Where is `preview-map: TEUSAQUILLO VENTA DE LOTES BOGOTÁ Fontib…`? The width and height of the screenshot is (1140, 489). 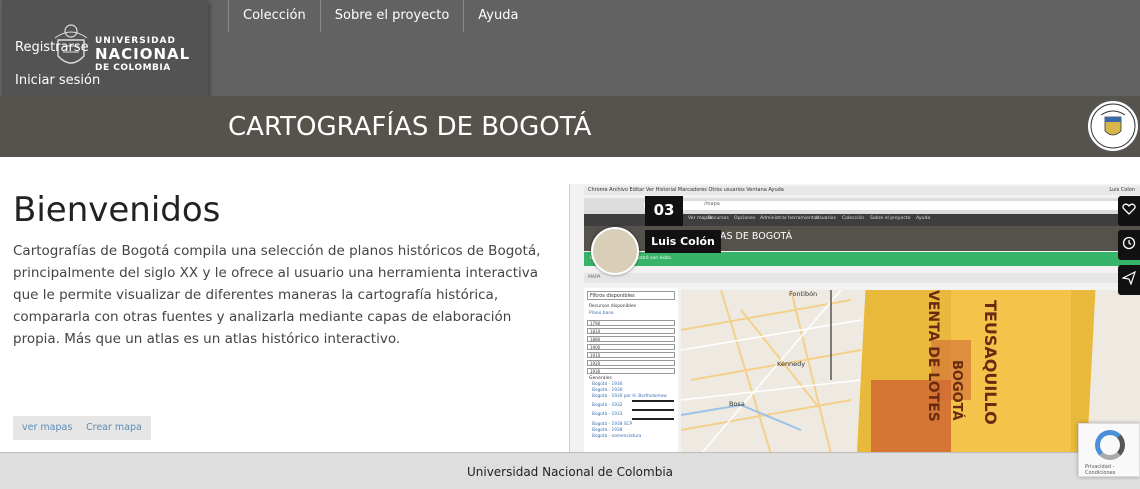
preview-map: TEUSAQUILLO VENTA DE LOTES BOGOTÁ Fontib… is located at coordinates (910, 372).